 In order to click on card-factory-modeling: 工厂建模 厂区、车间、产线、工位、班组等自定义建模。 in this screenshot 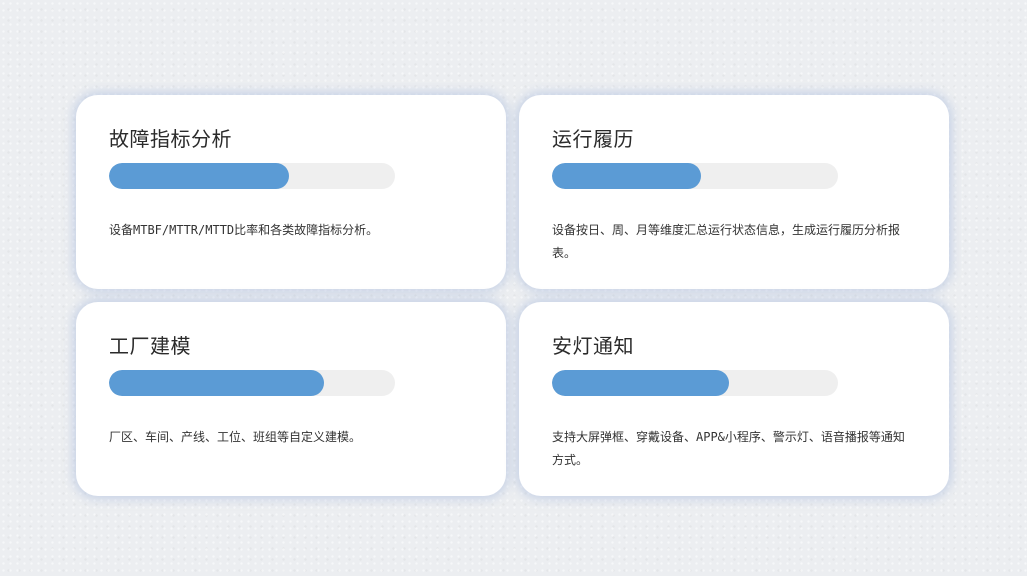, I will do `click(291, 399)`.